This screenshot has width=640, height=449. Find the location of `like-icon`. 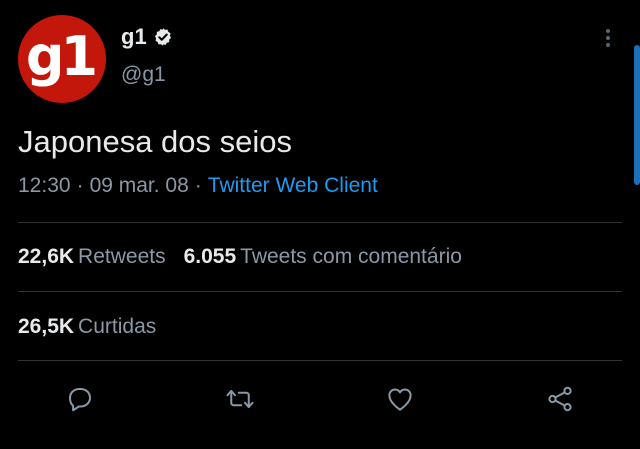

like-icon is located at coordinates (400, 399).